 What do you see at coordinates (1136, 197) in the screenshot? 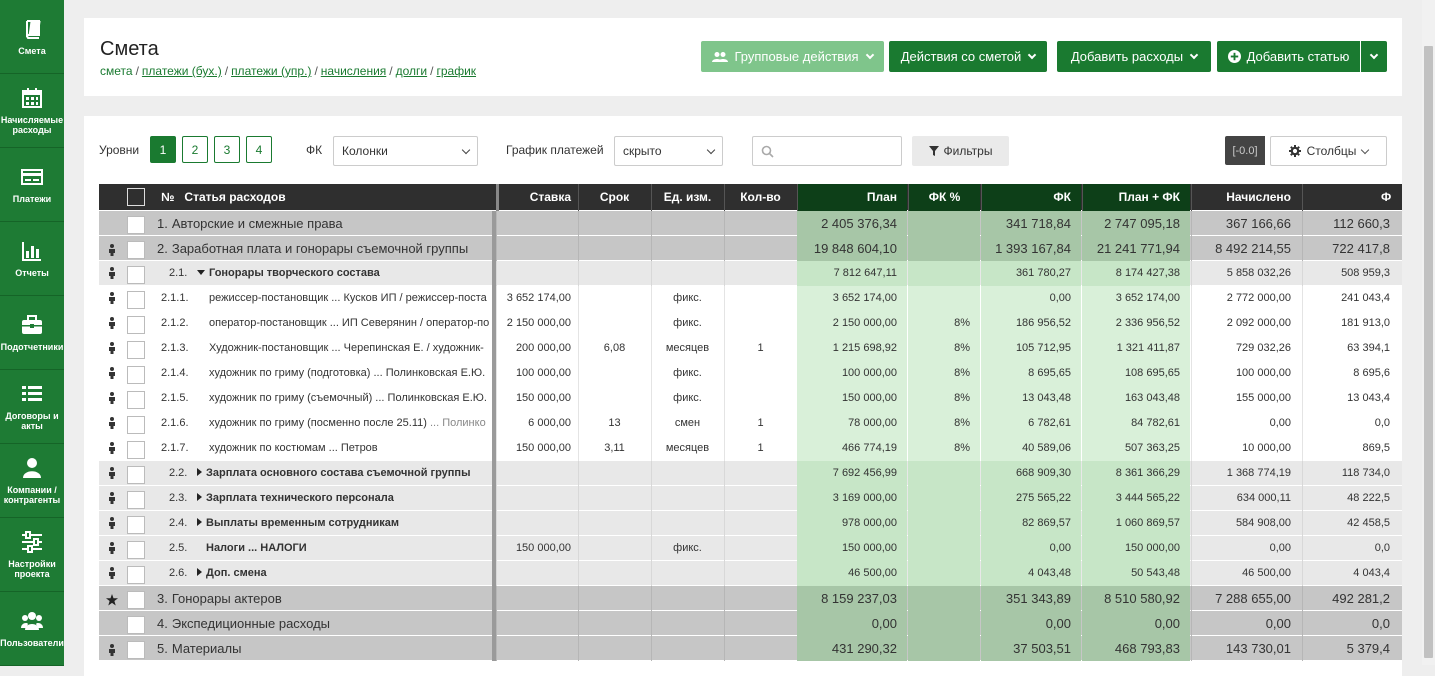
I see `header-plan-fk: План + ФК` at bounding box center [1136, 197].